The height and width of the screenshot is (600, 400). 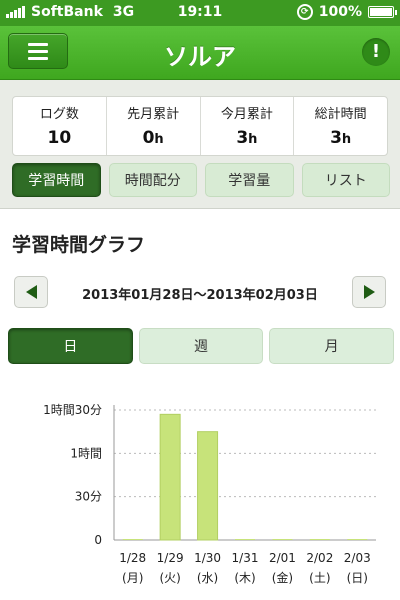 I want to click on page-title: ソルア, so click(x=200, y=57).